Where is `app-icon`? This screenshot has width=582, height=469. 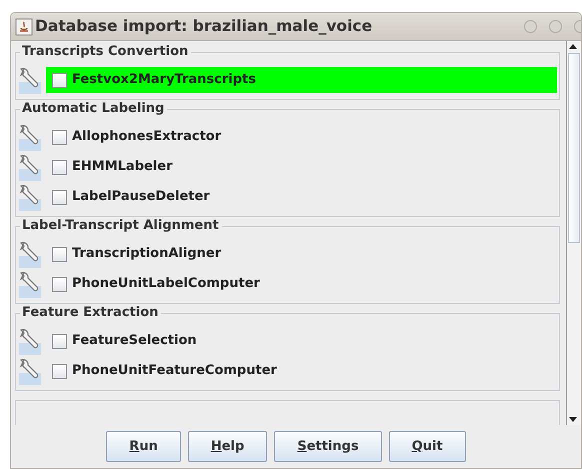
app-icon is located at coordinates (24, 26).